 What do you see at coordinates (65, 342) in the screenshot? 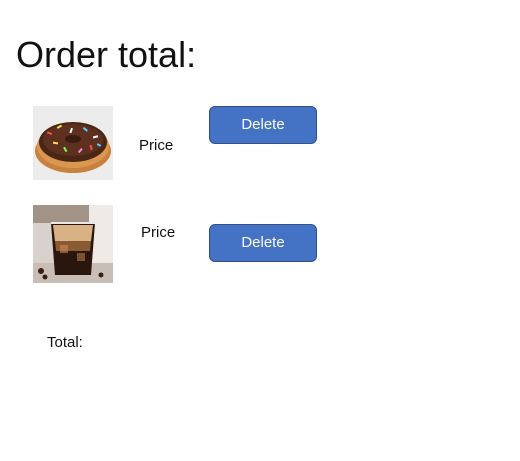
I see `order-total-label: Total:` at bounding box center [65, 342].